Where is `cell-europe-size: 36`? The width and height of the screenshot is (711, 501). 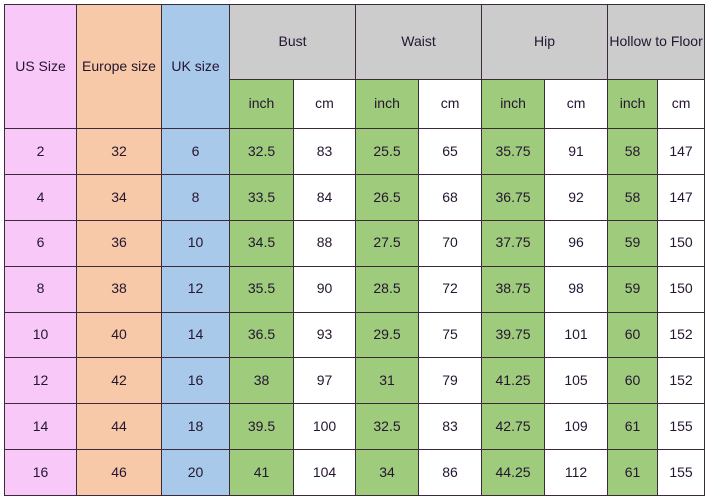
cell-europe-size: 36 is located at coordinates (119, 243).